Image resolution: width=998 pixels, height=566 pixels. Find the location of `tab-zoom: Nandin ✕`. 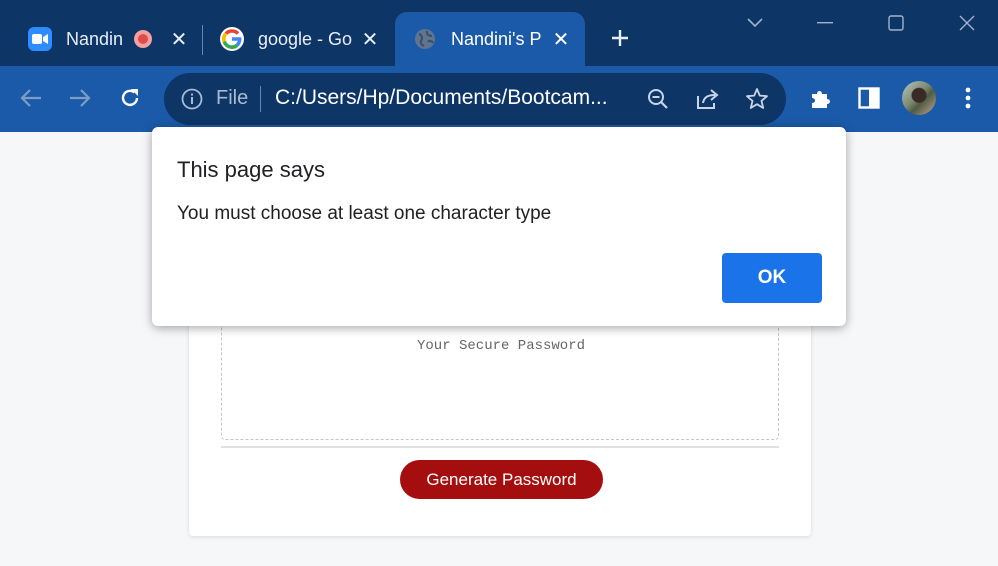

tab-zoom: Nandin ✕ is located at coordinates (107, 39).